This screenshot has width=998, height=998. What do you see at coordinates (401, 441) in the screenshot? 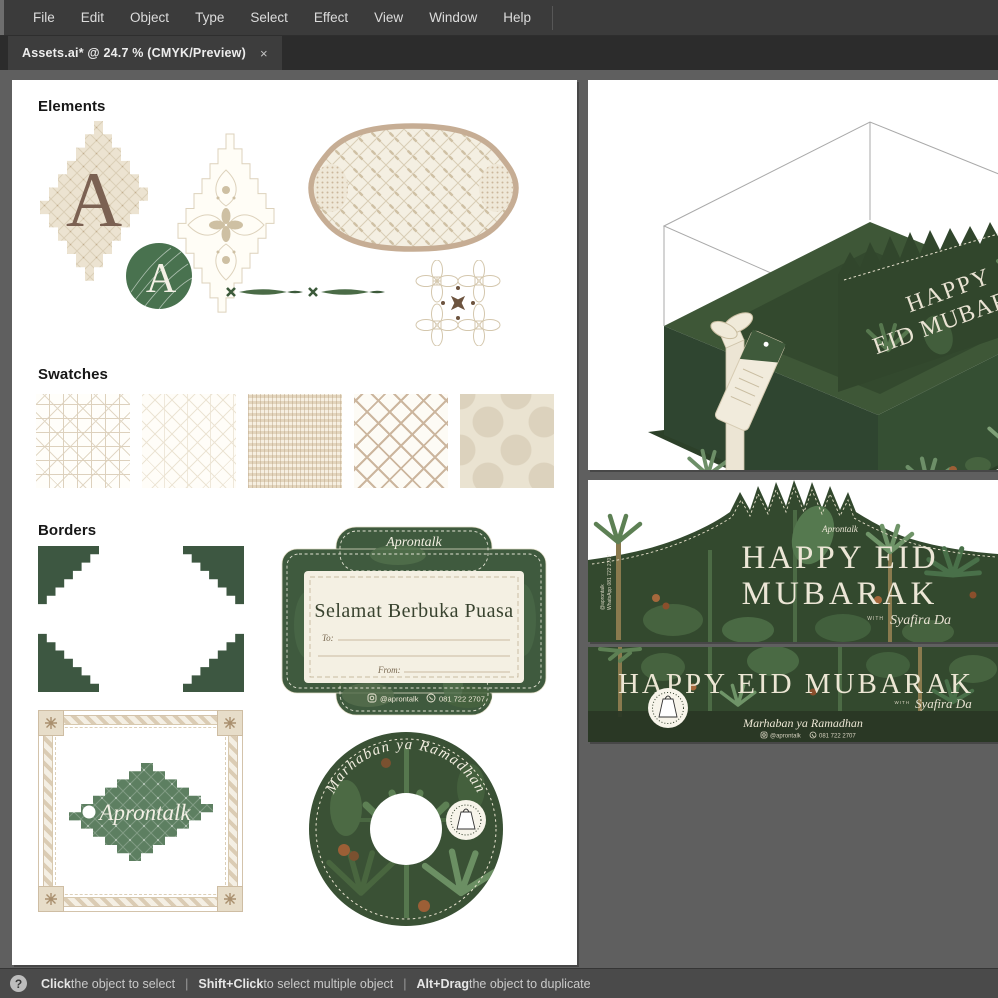
I see `swatch-diamond-lattice` at bounding box center [401, 441].